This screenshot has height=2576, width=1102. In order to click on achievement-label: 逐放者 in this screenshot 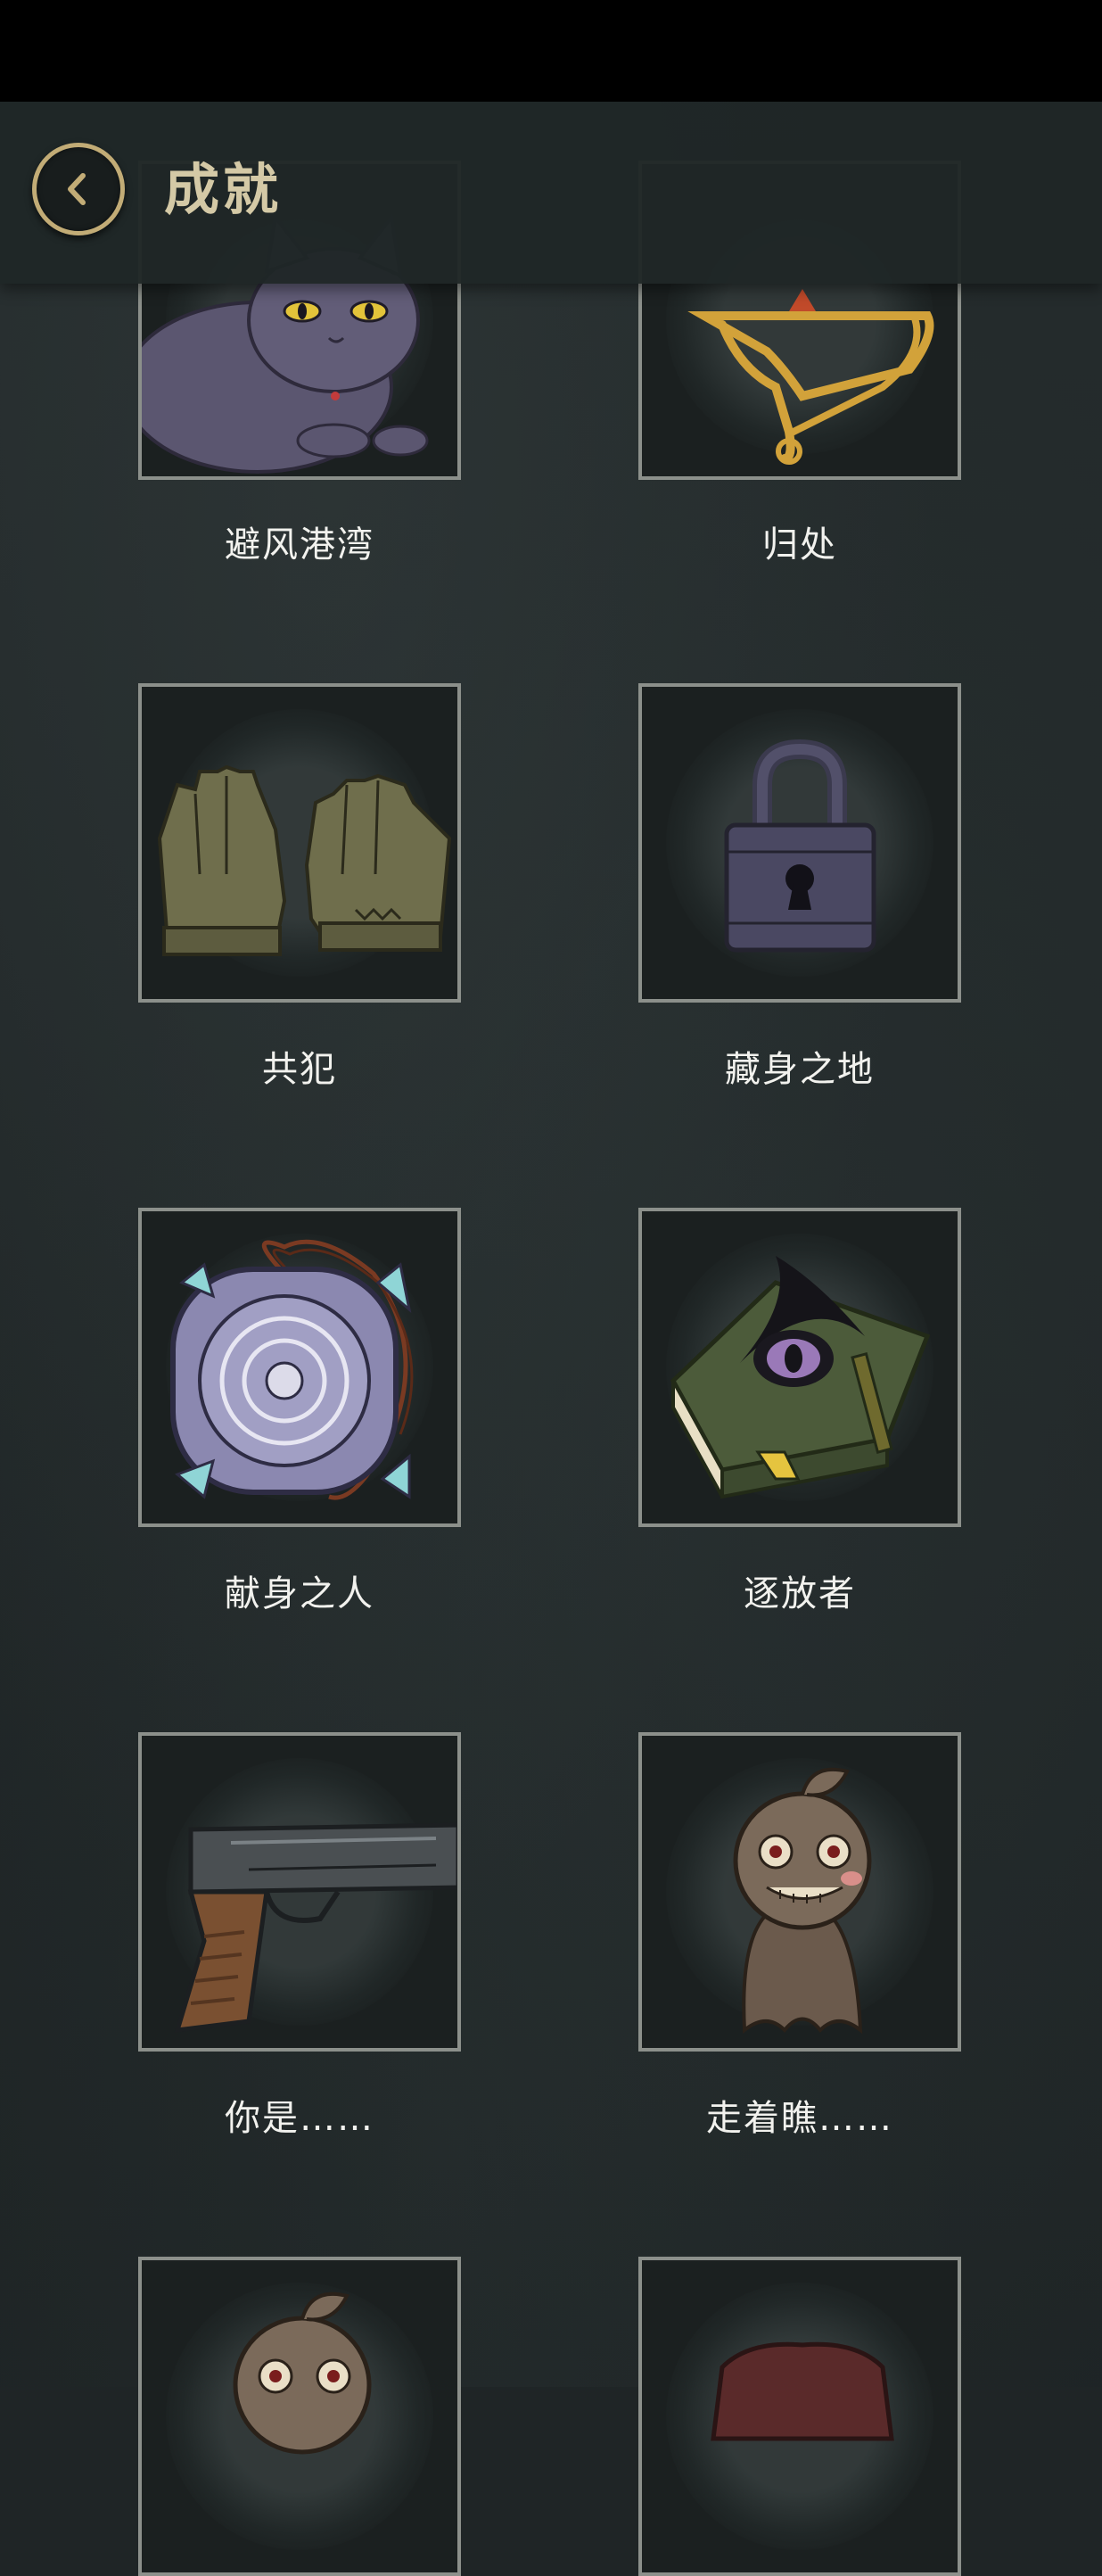, I will do `click(800, 1593)`.